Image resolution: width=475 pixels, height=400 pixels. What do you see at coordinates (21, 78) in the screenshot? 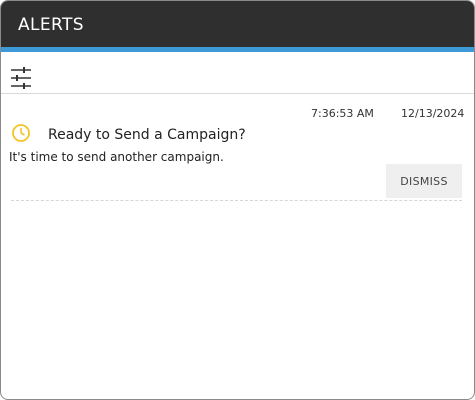
I see `sliders-icon` at bounding box center [21, 78].